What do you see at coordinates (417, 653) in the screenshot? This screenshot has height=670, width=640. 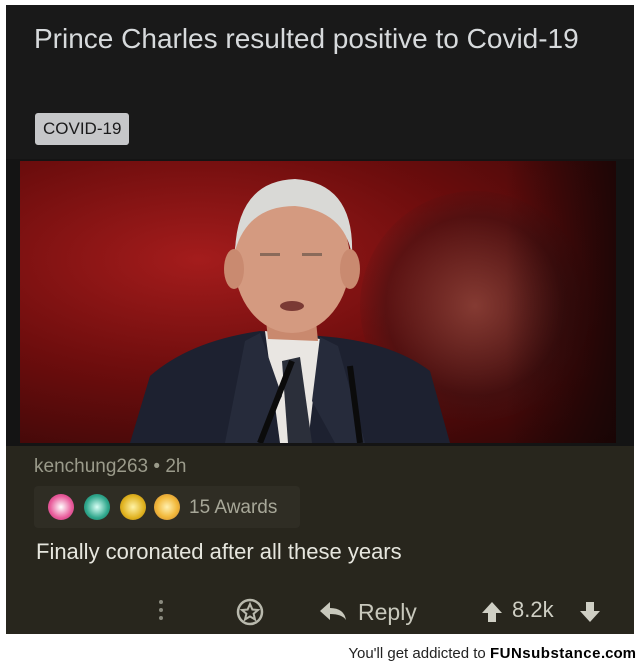 I see `watermark-prefix: You'll get addicted to` at bounding box center [417, 653].